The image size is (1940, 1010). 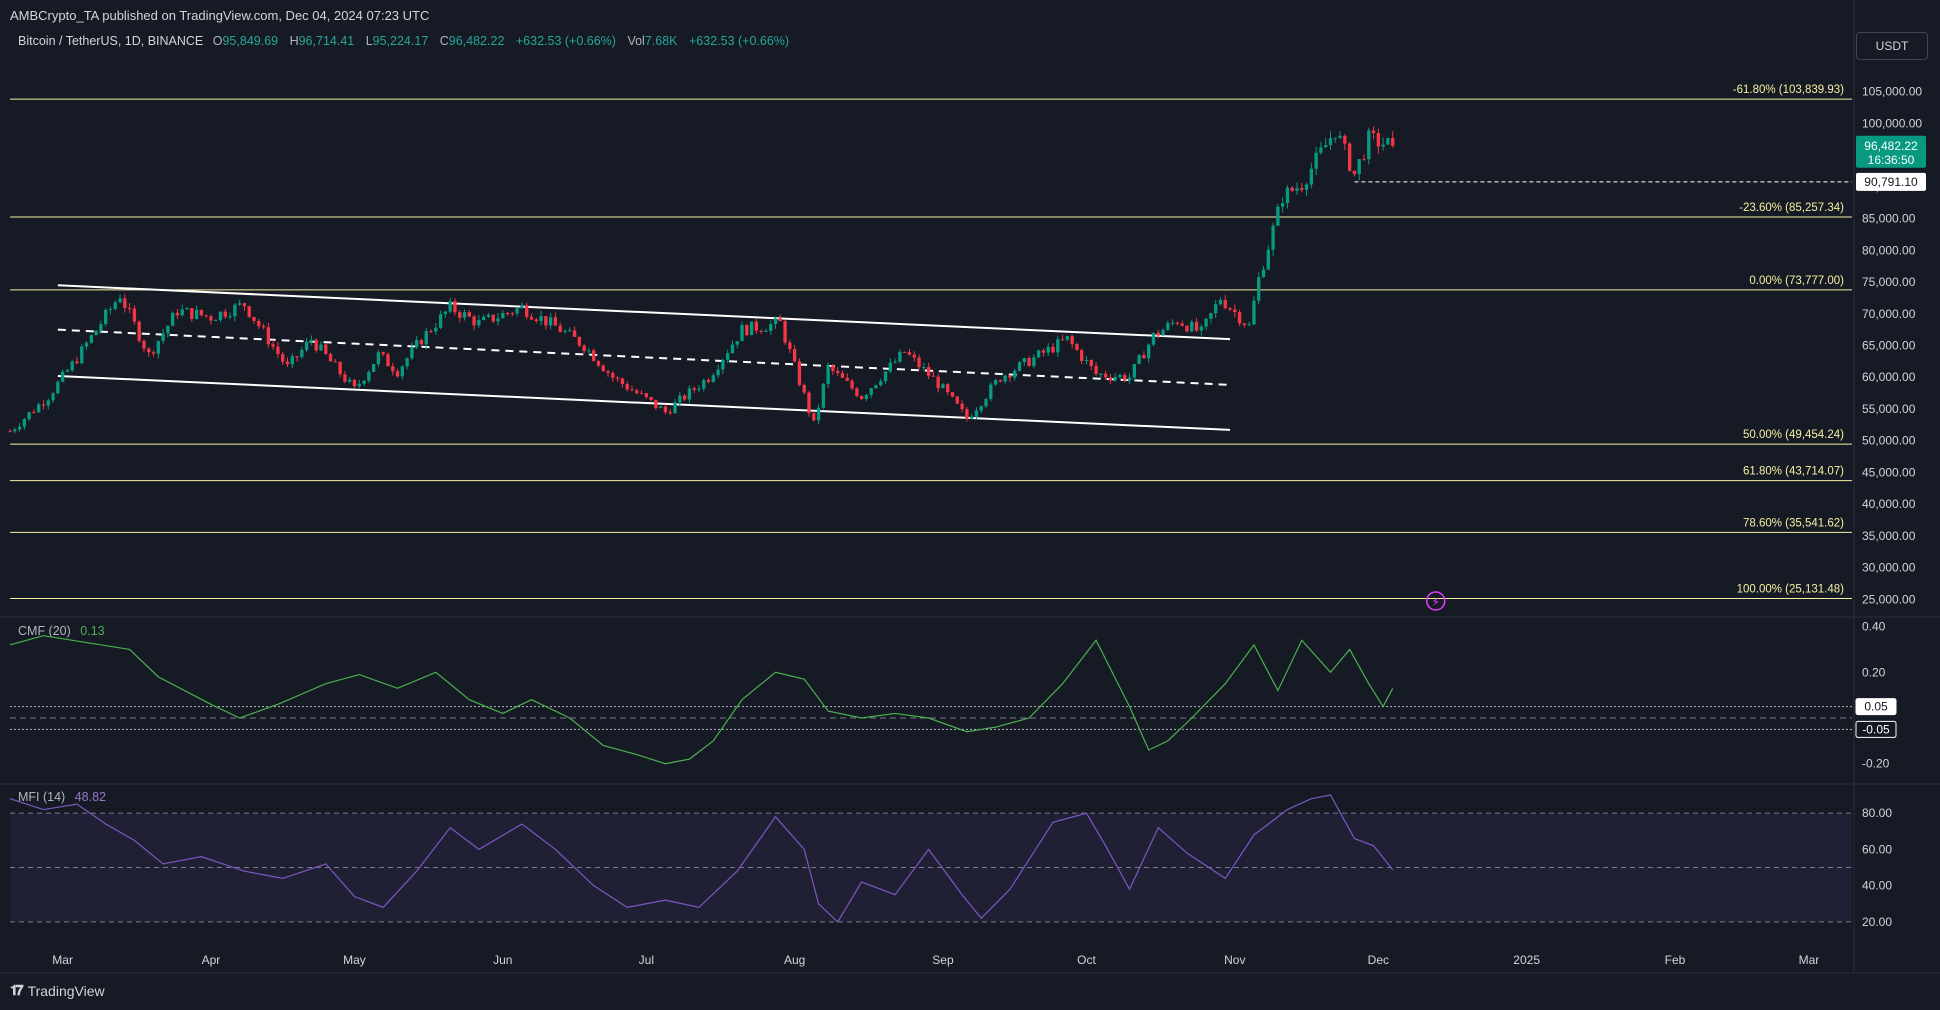 What do you see at coordinates (1892, 123) in the screenshot?
I see `price-tick-label: 100,000.00` at bounding box center [1892, 123].